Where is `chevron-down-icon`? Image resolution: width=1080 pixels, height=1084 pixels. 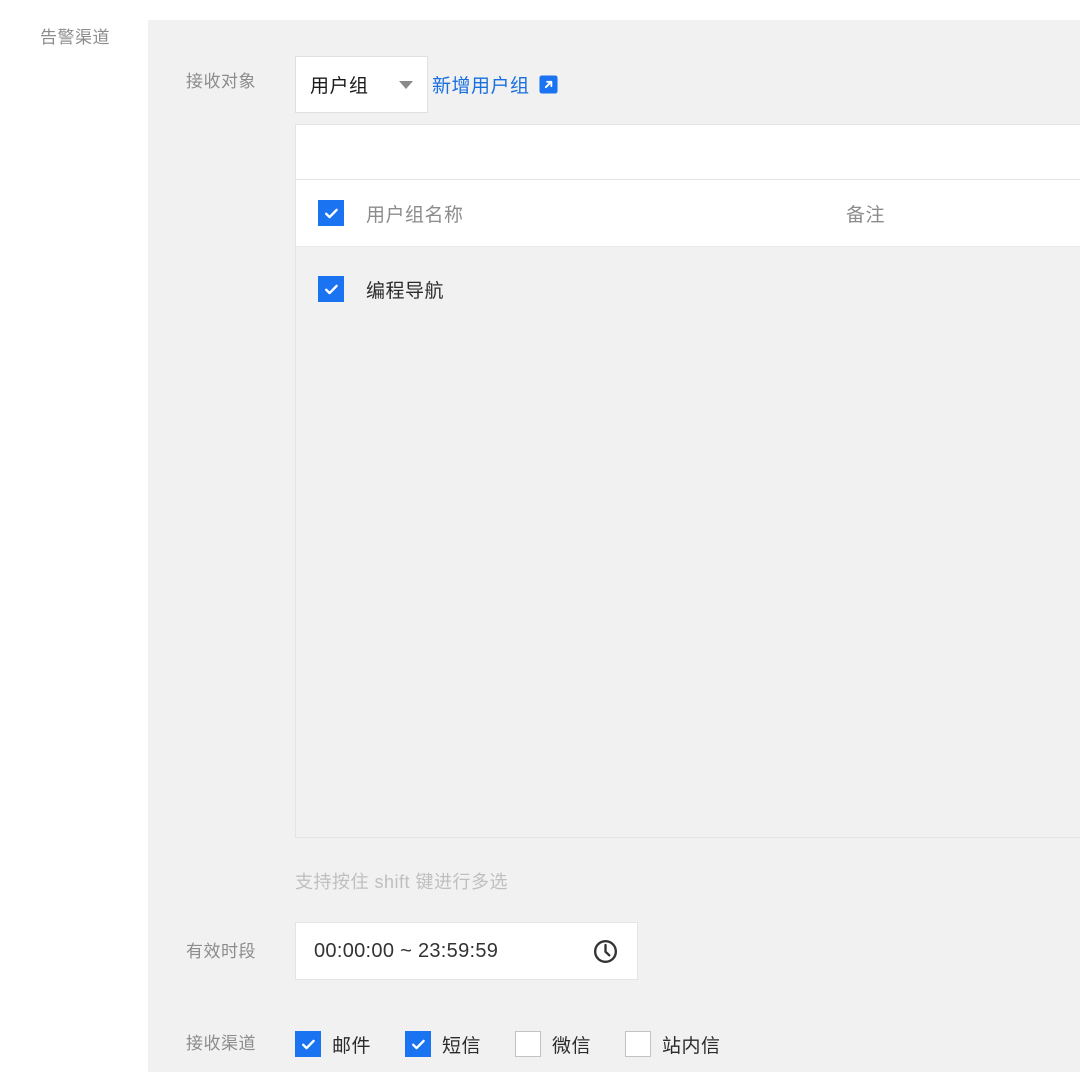 chevron-down-icon is located at coordinates (406, 84).